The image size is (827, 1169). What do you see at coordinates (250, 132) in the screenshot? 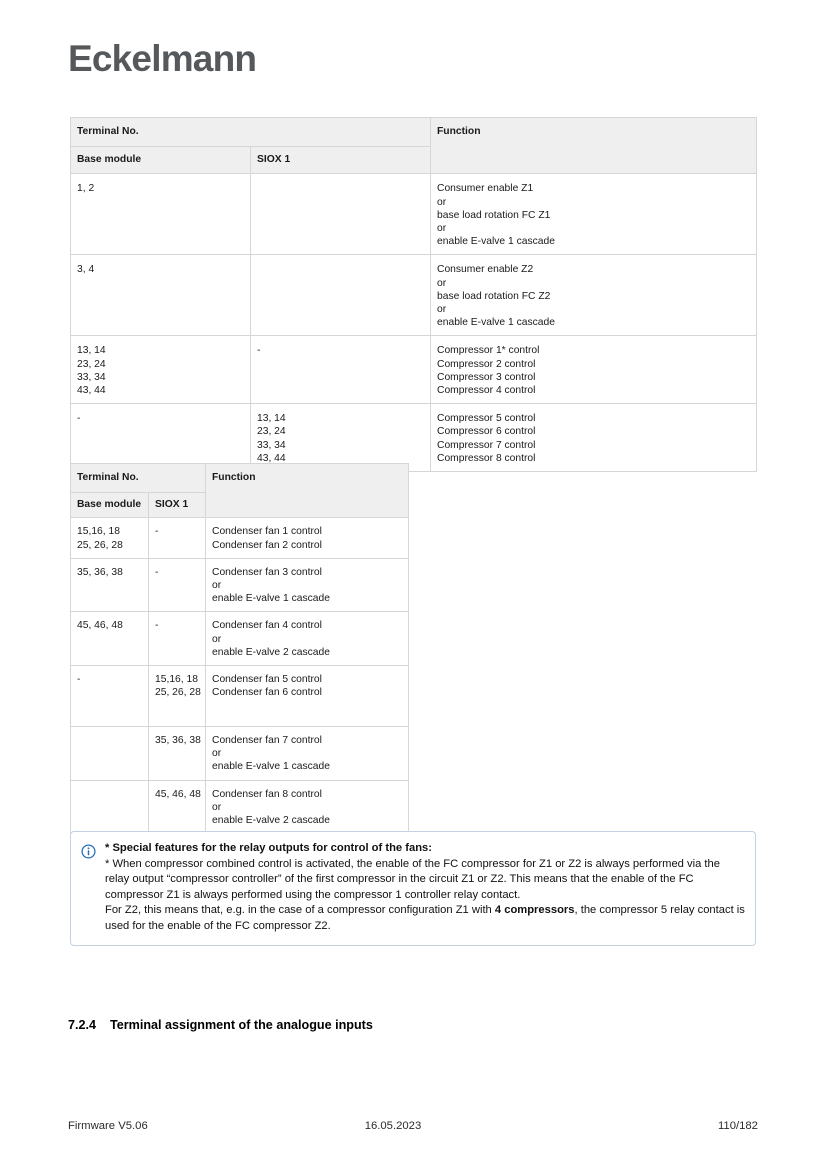
I see `table1-header-terminal-no: Terminal No.` at bounding box center [250, 132].